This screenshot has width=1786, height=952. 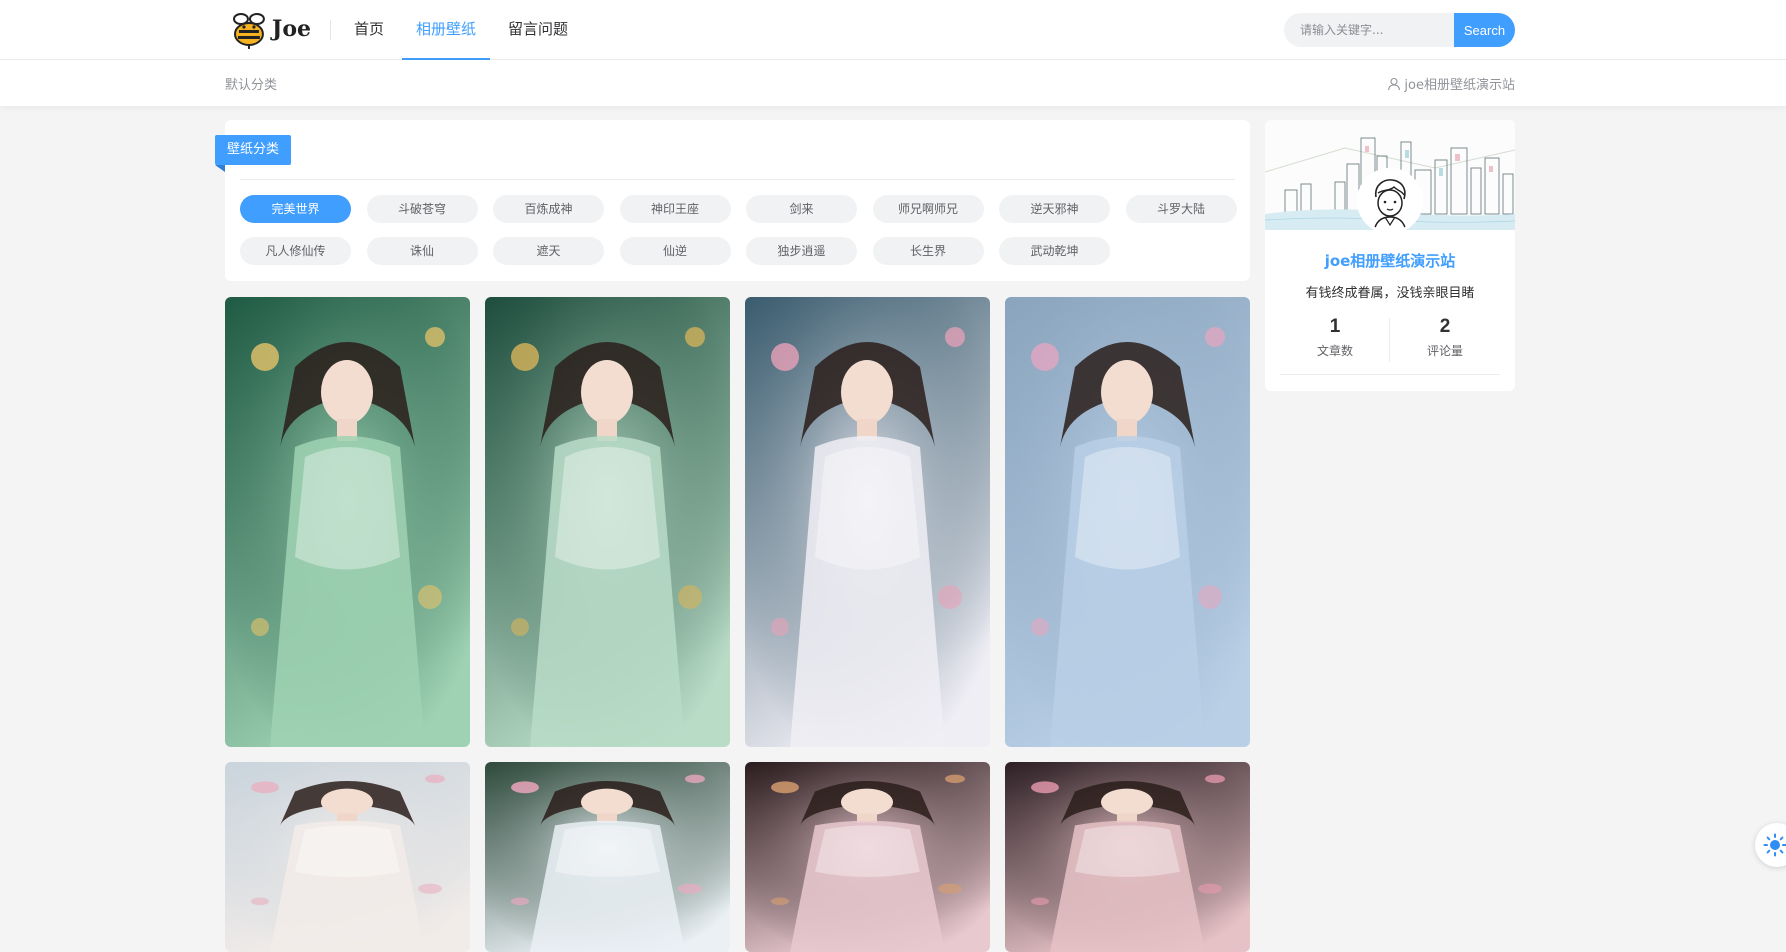 What do you see at coordinates (248, 31) in the screenshot?
I see `bee-logo-icon` at bounding box center [248, 31].